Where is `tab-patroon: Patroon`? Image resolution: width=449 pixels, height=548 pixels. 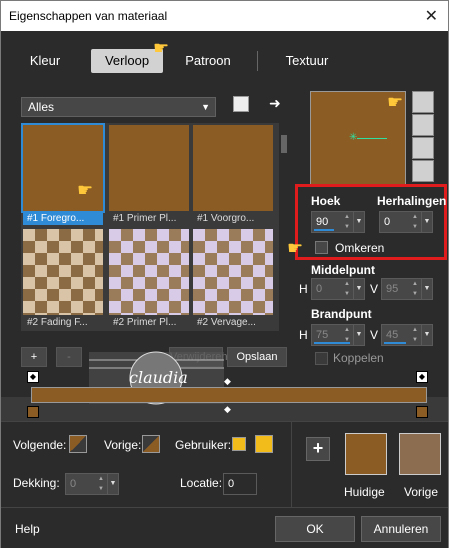 tab-patroon: Patroon is located at coordinates (208, 61).